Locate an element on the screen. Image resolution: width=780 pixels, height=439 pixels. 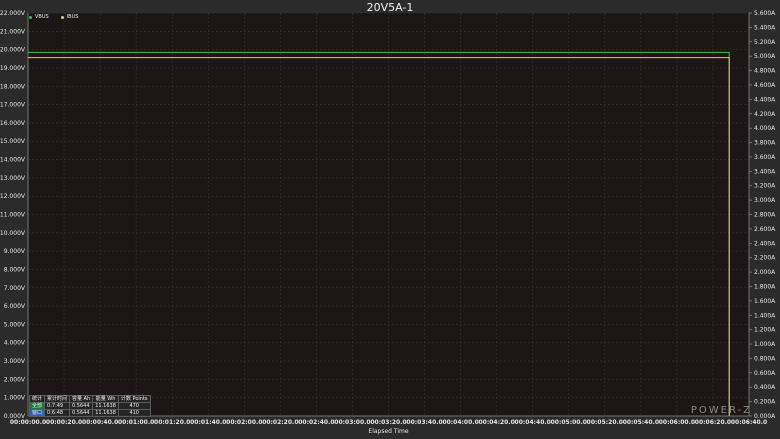
y-right-tick-label: 5.000A is located at coordinates (765, 56).